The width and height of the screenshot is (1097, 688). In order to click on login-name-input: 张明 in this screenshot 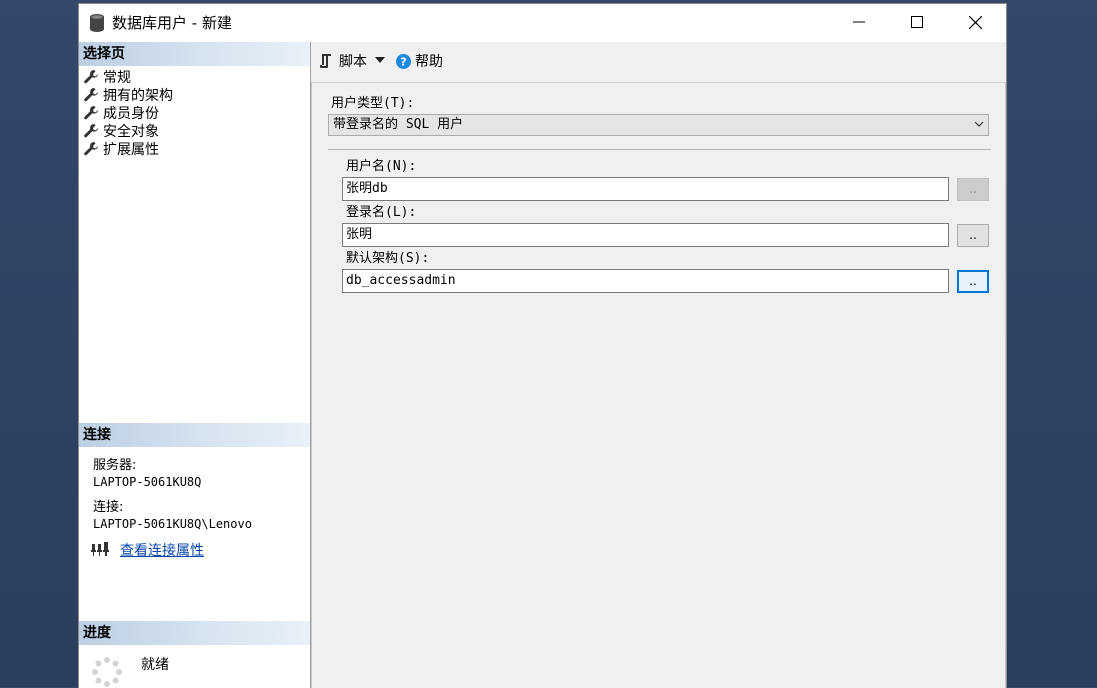, I will do `click(645, 235)`.